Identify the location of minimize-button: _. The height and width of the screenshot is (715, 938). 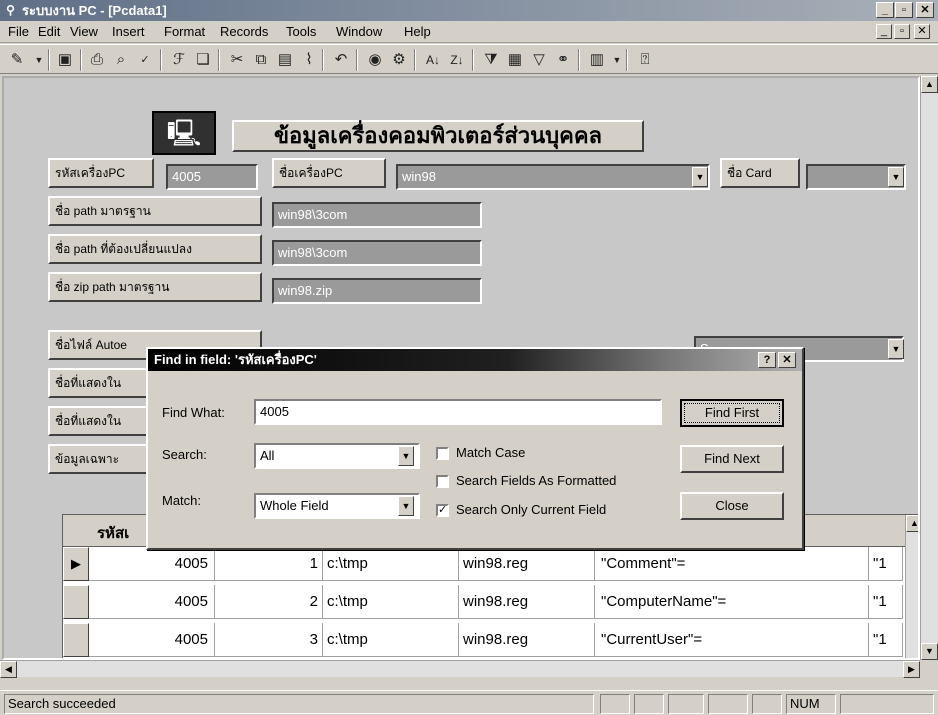
(885, 10).